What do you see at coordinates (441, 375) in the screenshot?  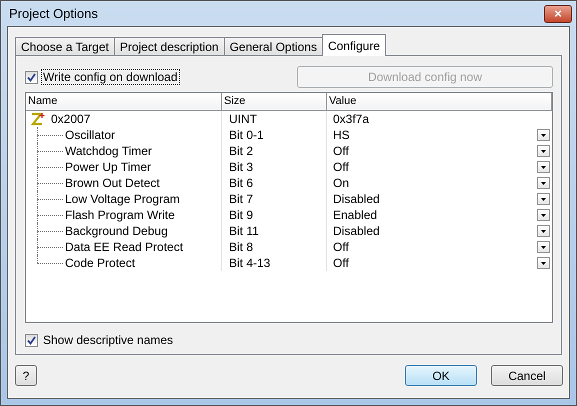 I see `dialog-button: OK` at bounding box center [441, 375].